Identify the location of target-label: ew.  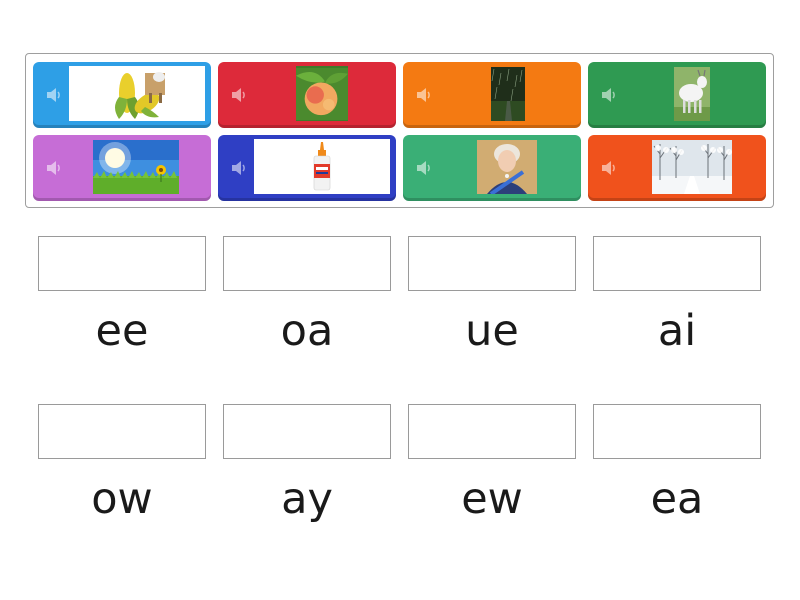
(492, 499).